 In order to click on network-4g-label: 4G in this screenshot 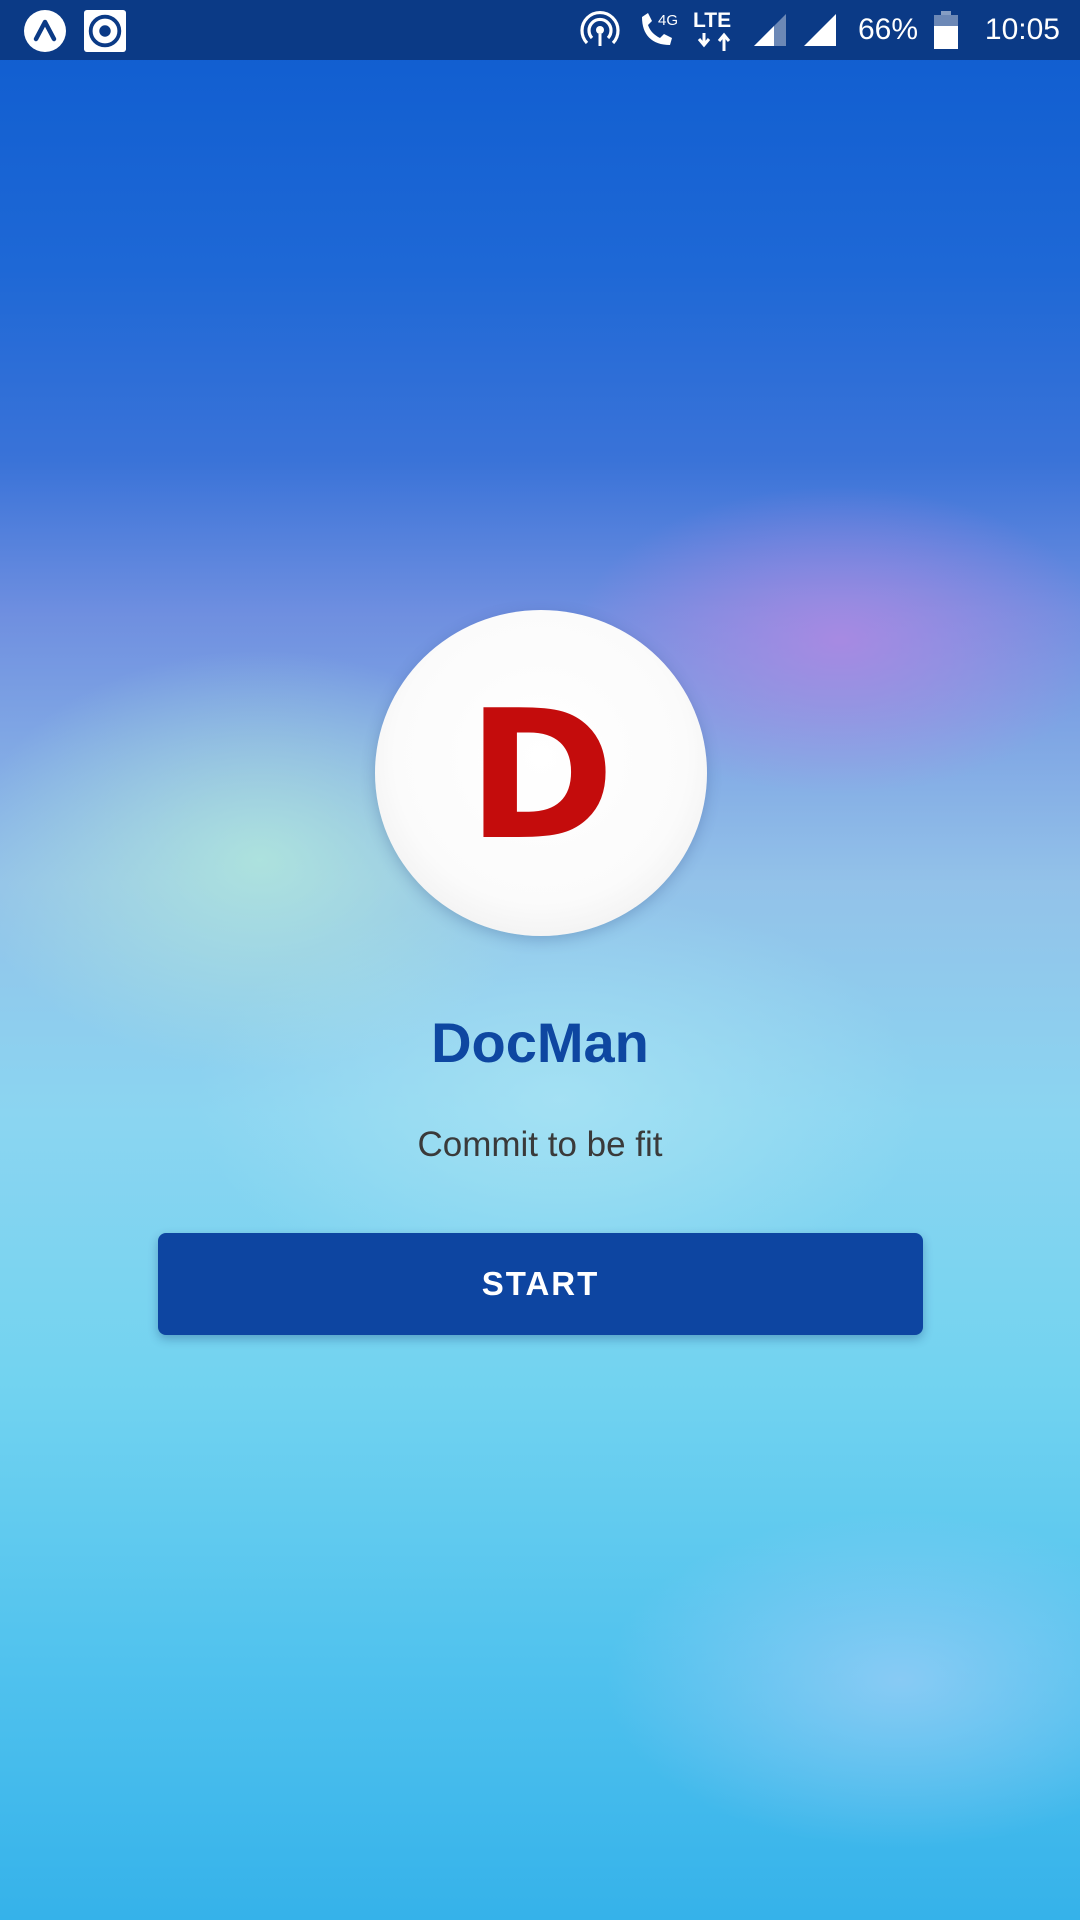, I will do `click(668, 20)`.